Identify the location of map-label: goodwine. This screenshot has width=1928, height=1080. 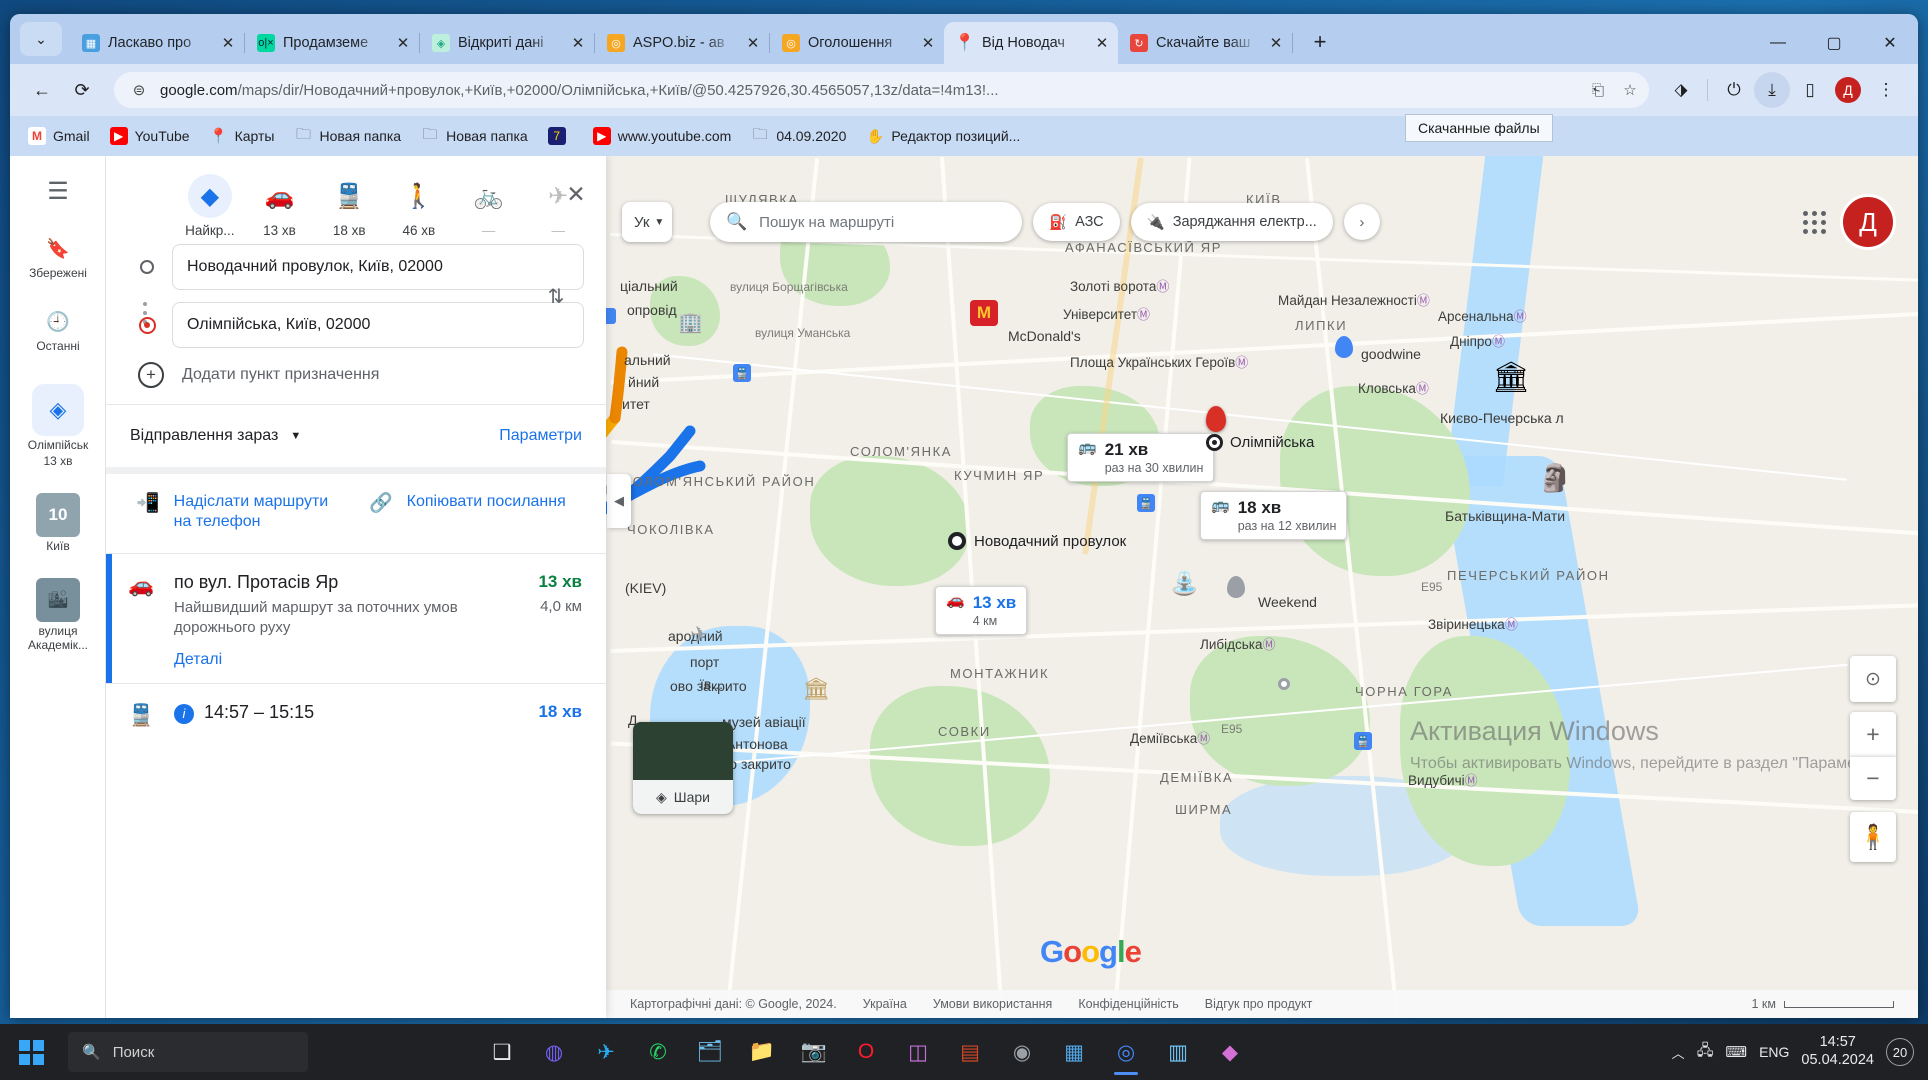
(1391, 354).